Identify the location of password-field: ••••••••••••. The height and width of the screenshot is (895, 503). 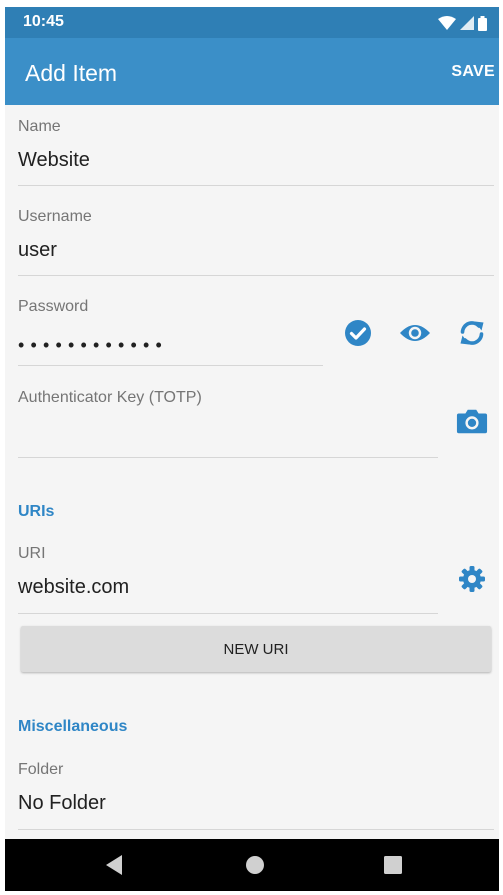
(93, 345).